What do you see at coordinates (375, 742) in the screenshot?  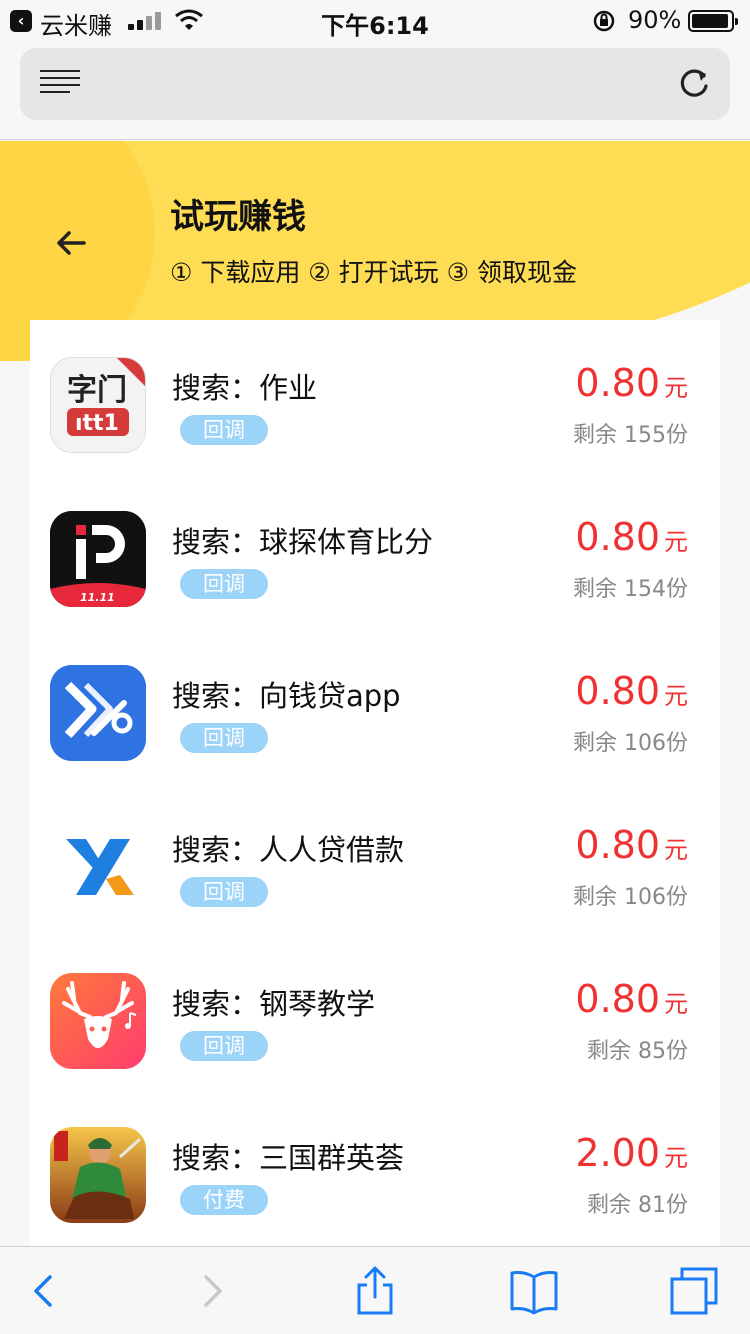 I see `task-item: 搜索：向钱贷app 回调 0.80 元 剩余 106份` at bounding box center [375, 742].